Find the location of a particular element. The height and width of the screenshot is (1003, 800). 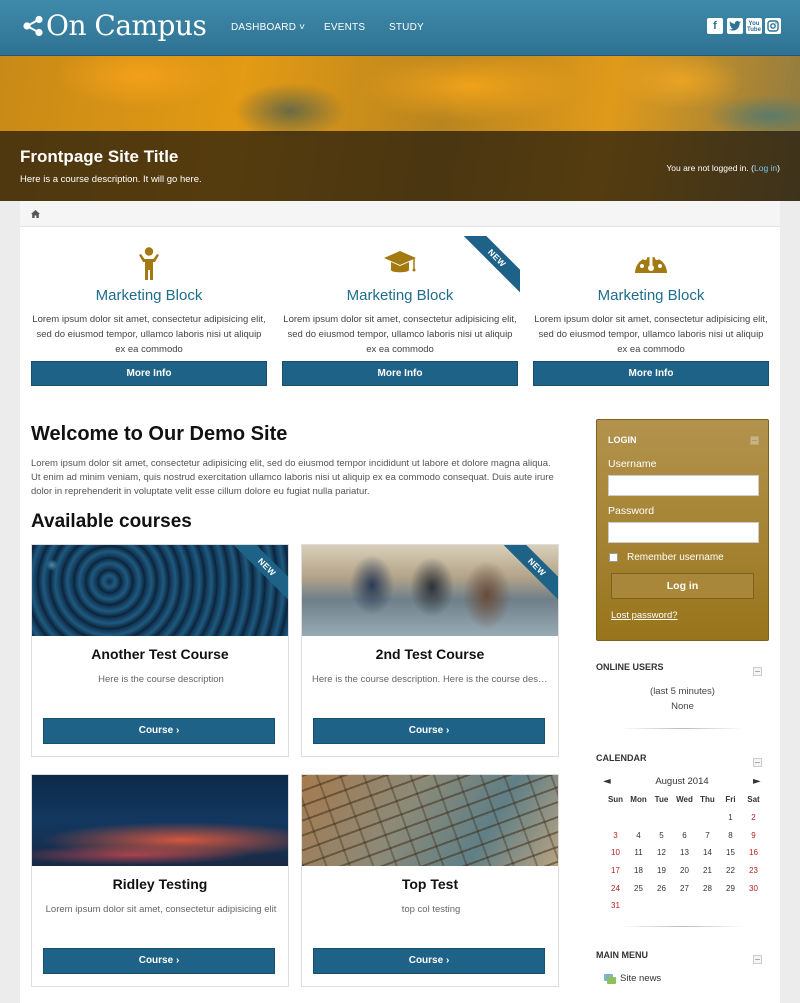

online-users-heading: ONLINE USERS is located at coordinates (630, 667).